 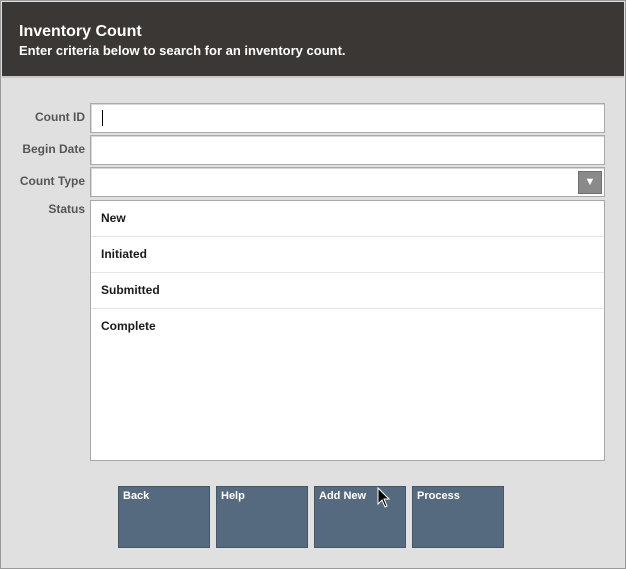 I want to click on status-option-initiated: Initiated, so click(x=347, y=255).